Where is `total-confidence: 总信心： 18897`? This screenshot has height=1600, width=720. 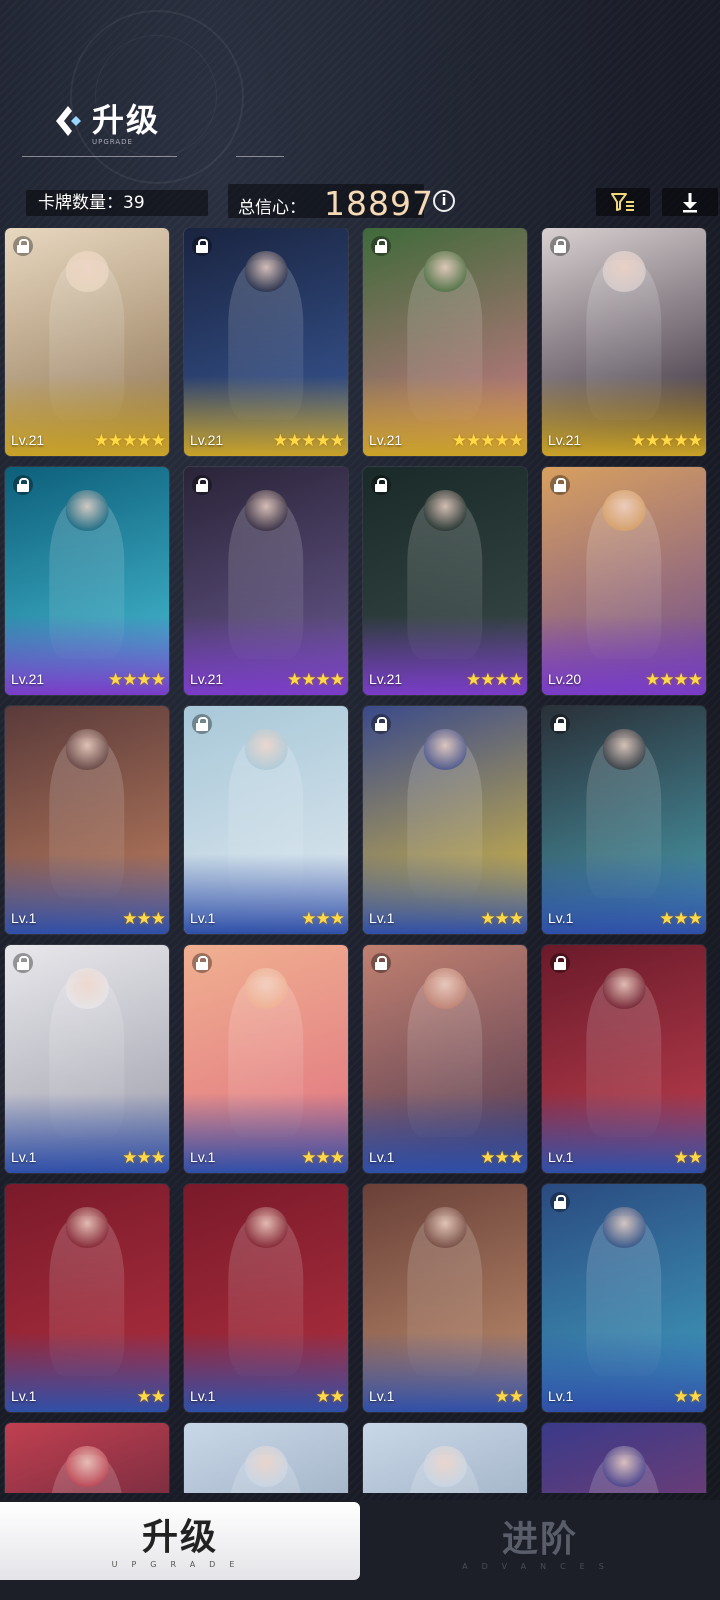
total-confidence: 总信心： 18897 is located at coordinates (330, 203).